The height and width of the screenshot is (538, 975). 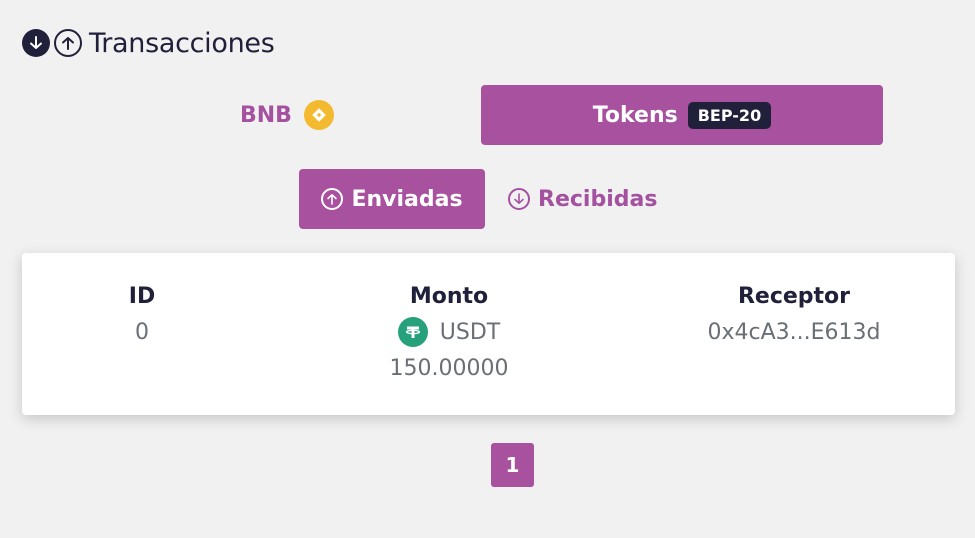 What do you see at coordinates (412, 332) in the screenshot?
I see `tether-icon` at bounding box center [412, 332].